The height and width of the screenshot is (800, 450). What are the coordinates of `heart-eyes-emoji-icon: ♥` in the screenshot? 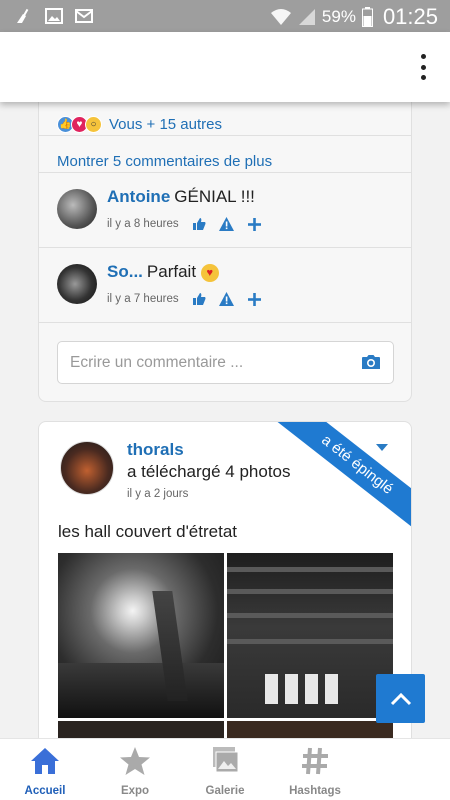 It's located at (209, 272).